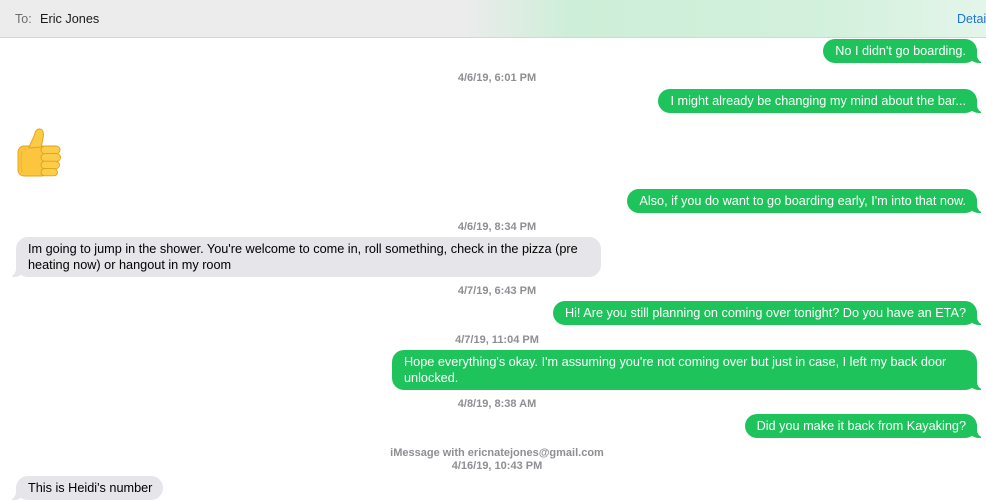 The width and height of the screenshot is (986, 501). Describe the element at coordinates (69, 19) in the screenshot. I see `recipient-name: Eric Jones` at that location.